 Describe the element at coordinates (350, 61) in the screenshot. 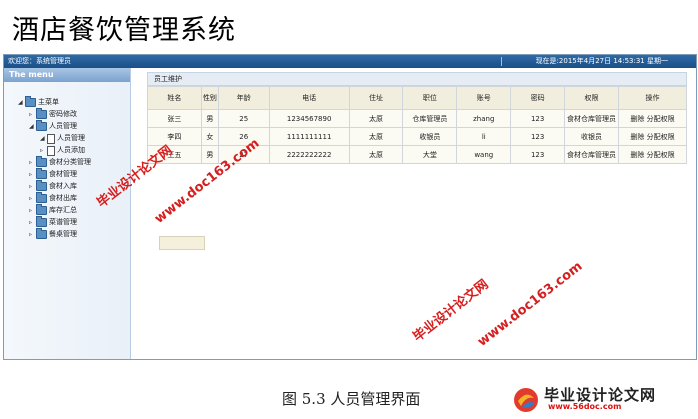

I see `top-bar: 欢迎您：系统管理员 现在是:2015年4月27日 14:53:31 星期一` at that location.